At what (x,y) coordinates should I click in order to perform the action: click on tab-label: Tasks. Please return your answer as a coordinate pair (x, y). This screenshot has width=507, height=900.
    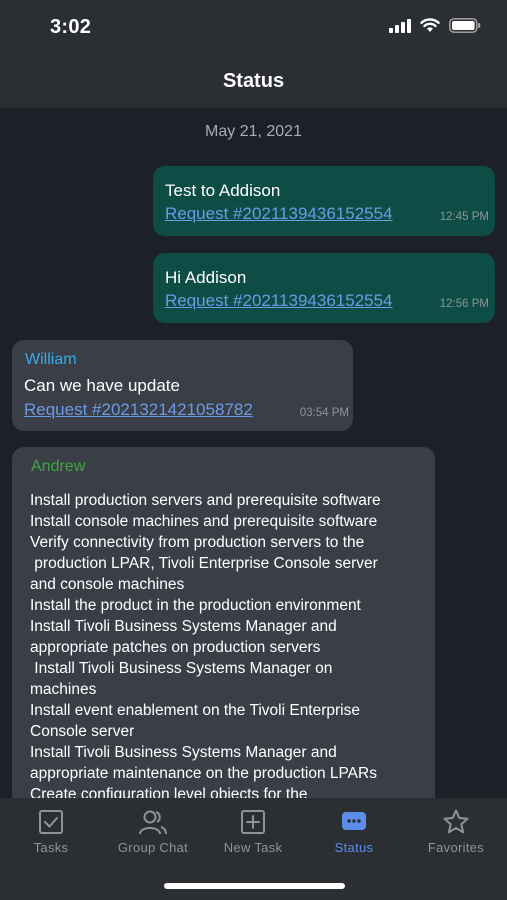
    Looking at the image, I should click on (51, 847).